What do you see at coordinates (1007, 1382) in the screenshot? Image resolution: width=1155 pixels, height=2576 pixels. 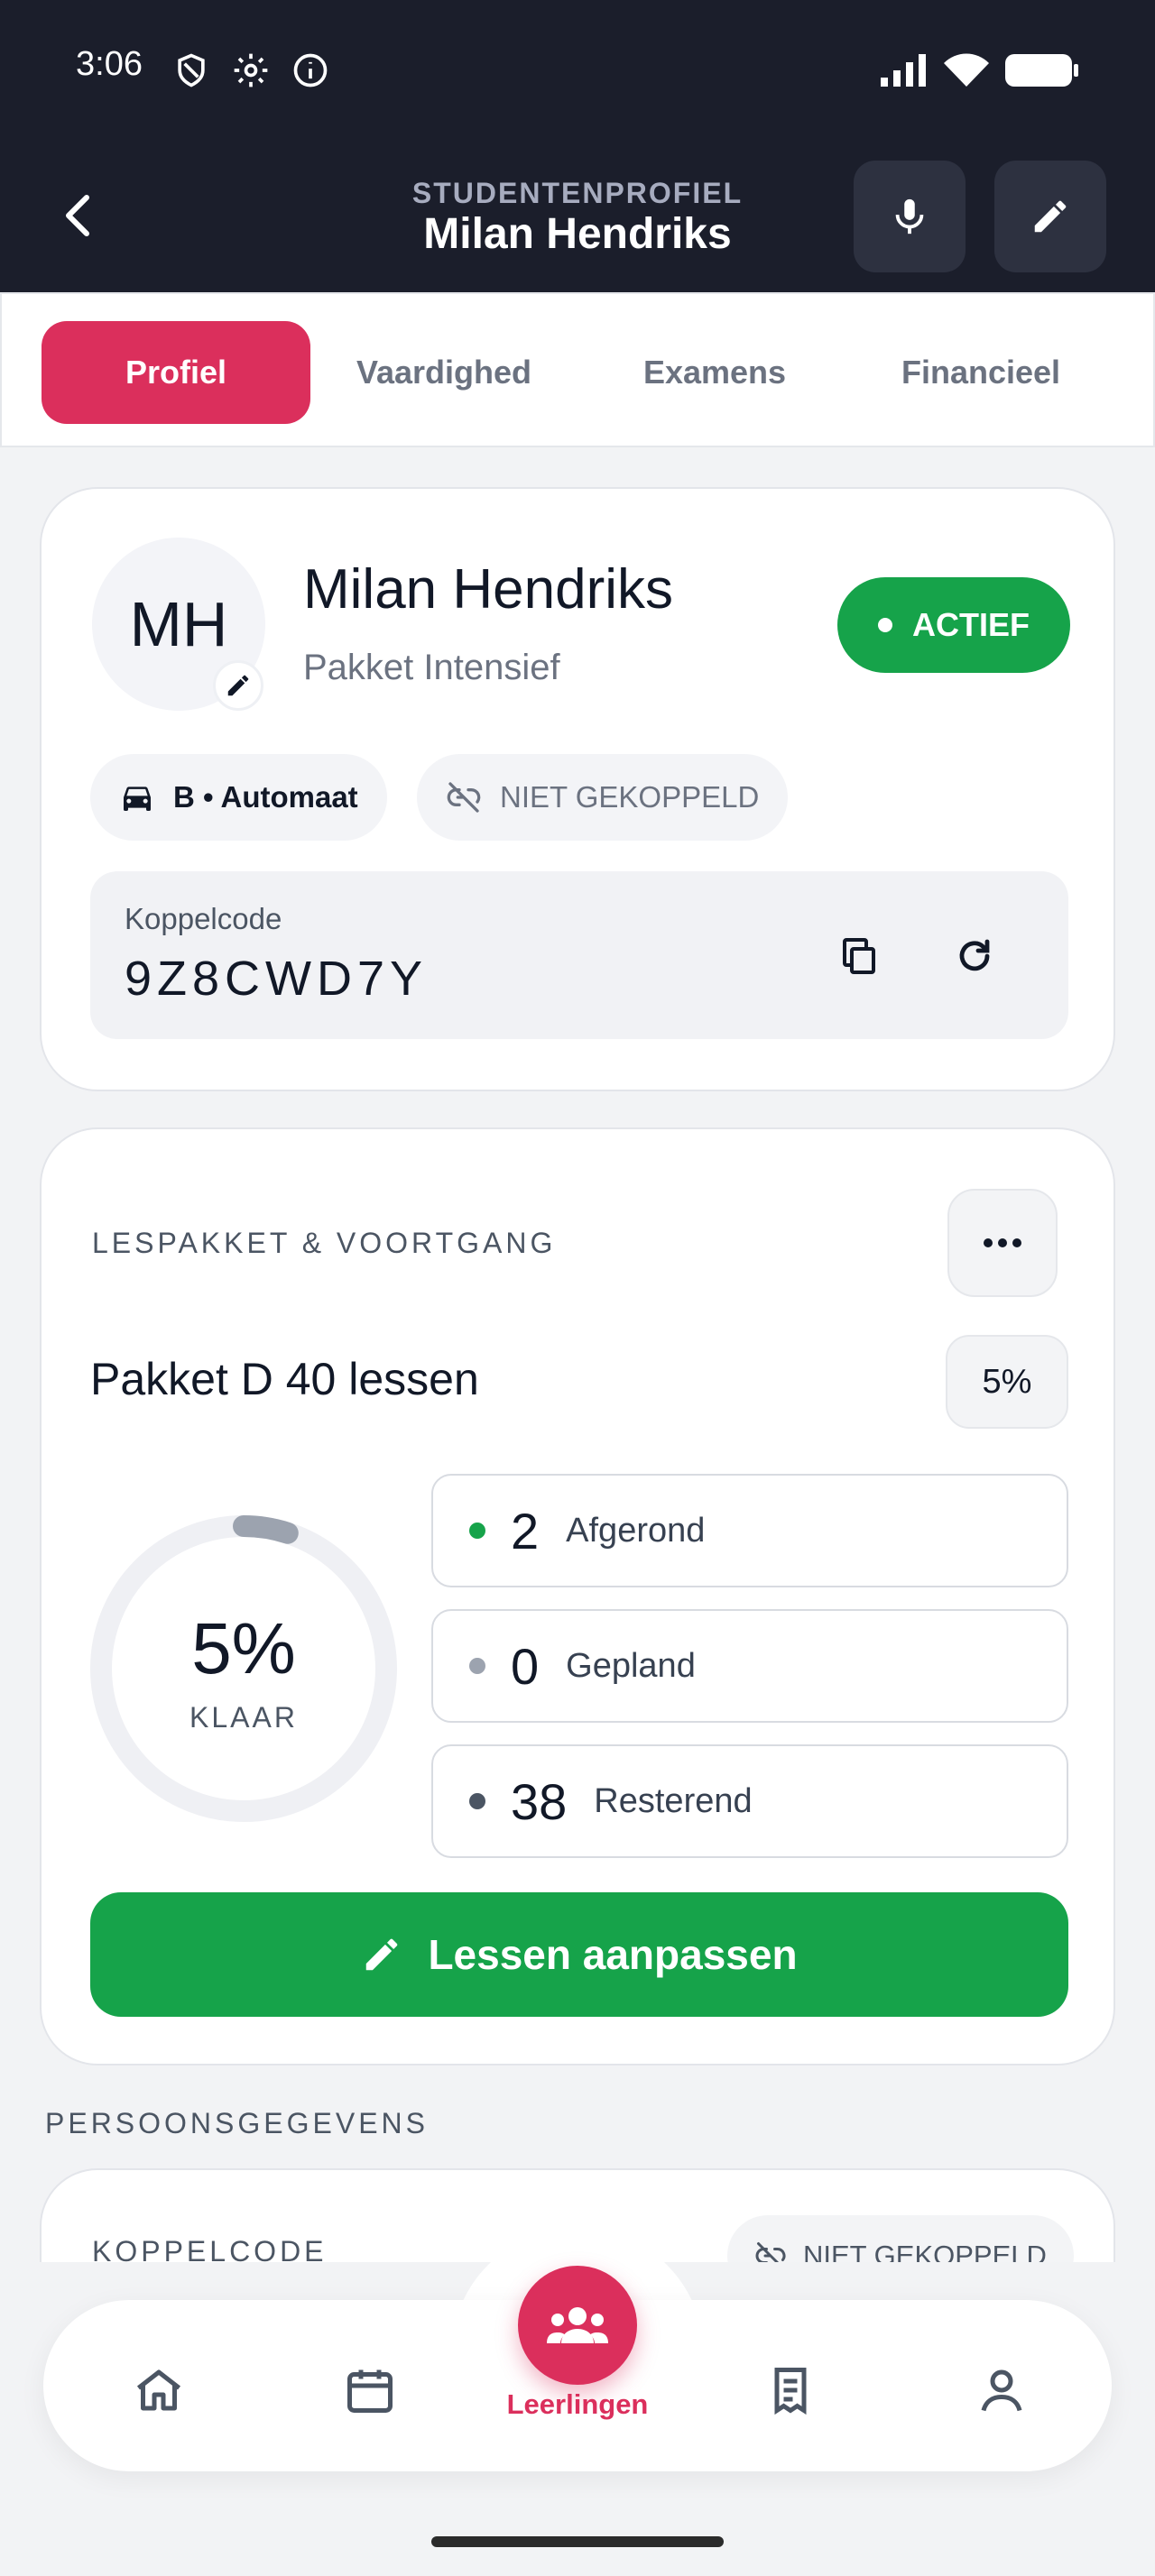 I see `progress-percent-chip: 5%` at bounding box center [1007, 1382].